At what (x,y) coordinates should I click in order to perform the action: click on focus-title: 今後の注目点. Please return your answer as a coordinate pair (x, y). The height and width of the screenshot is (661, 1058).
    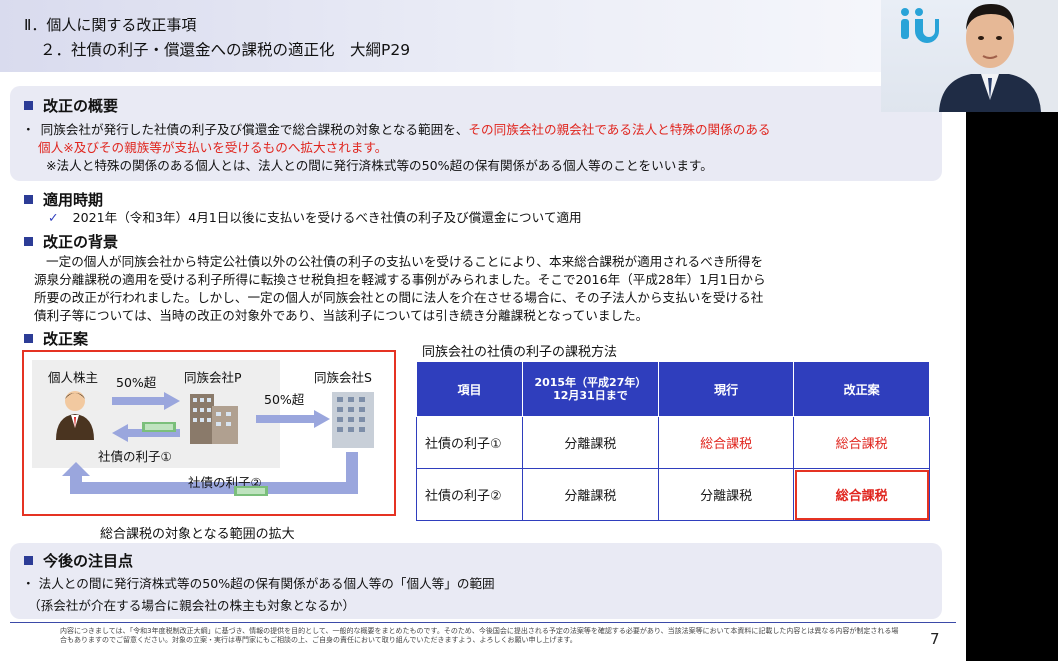
    Looking at the image, I should click on (78, 560).